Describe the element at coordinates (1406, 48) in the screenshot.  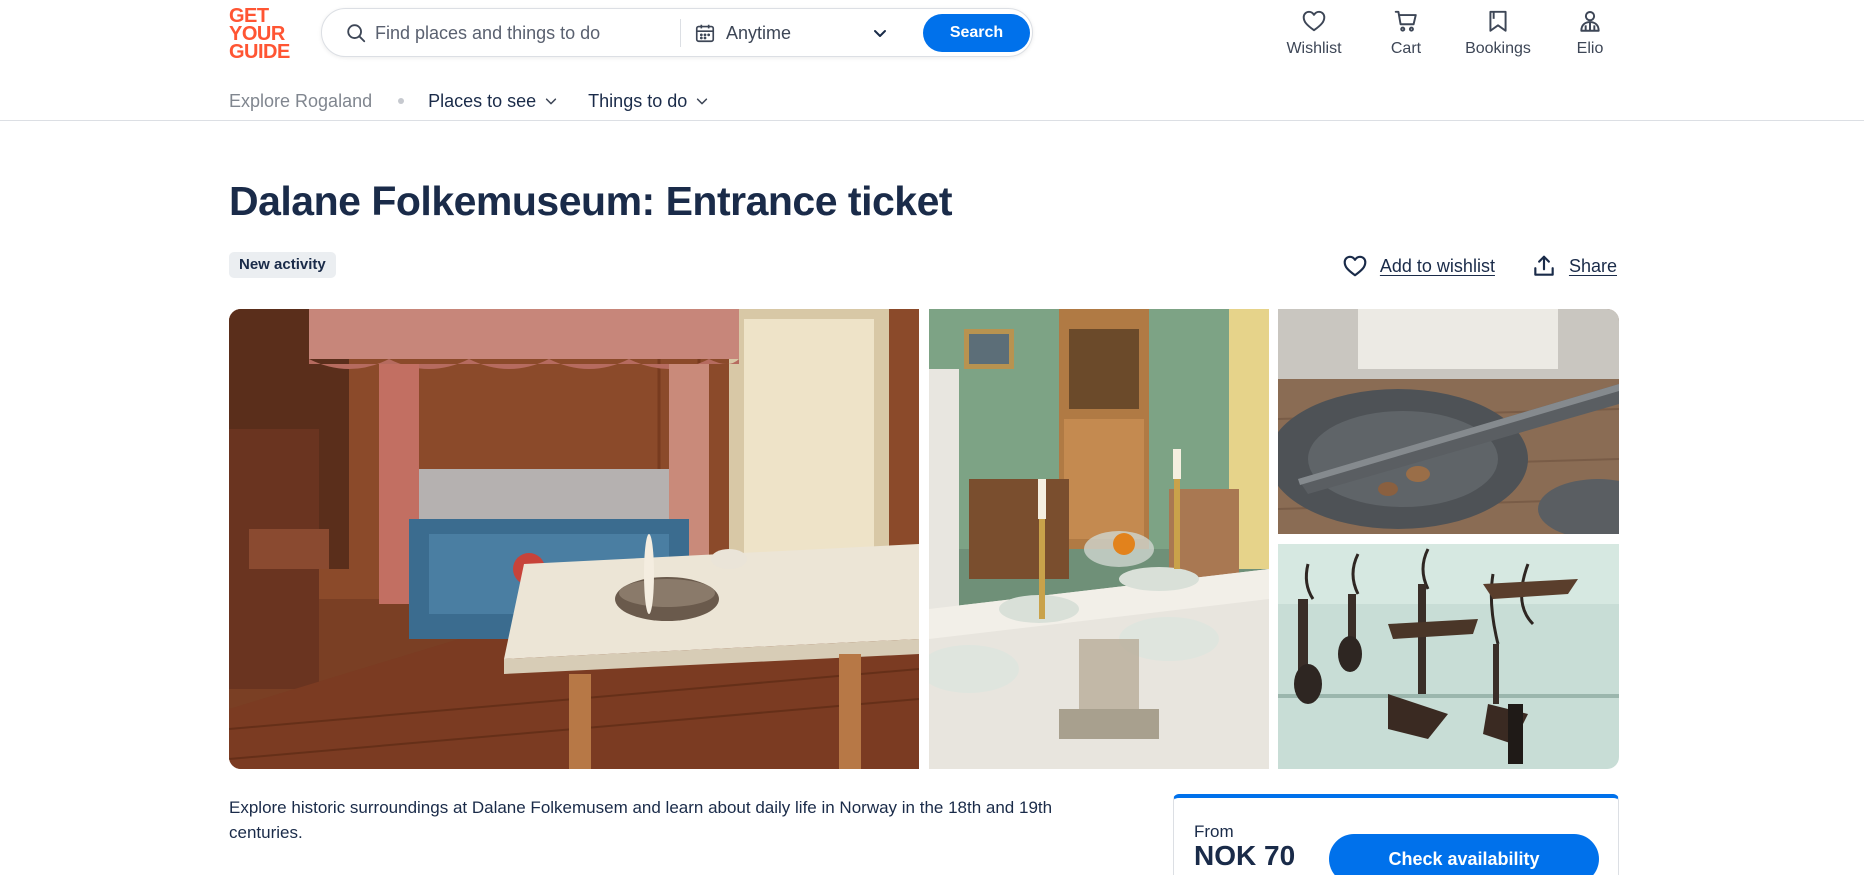
I see `nav-cart-label: Cart` at that location.